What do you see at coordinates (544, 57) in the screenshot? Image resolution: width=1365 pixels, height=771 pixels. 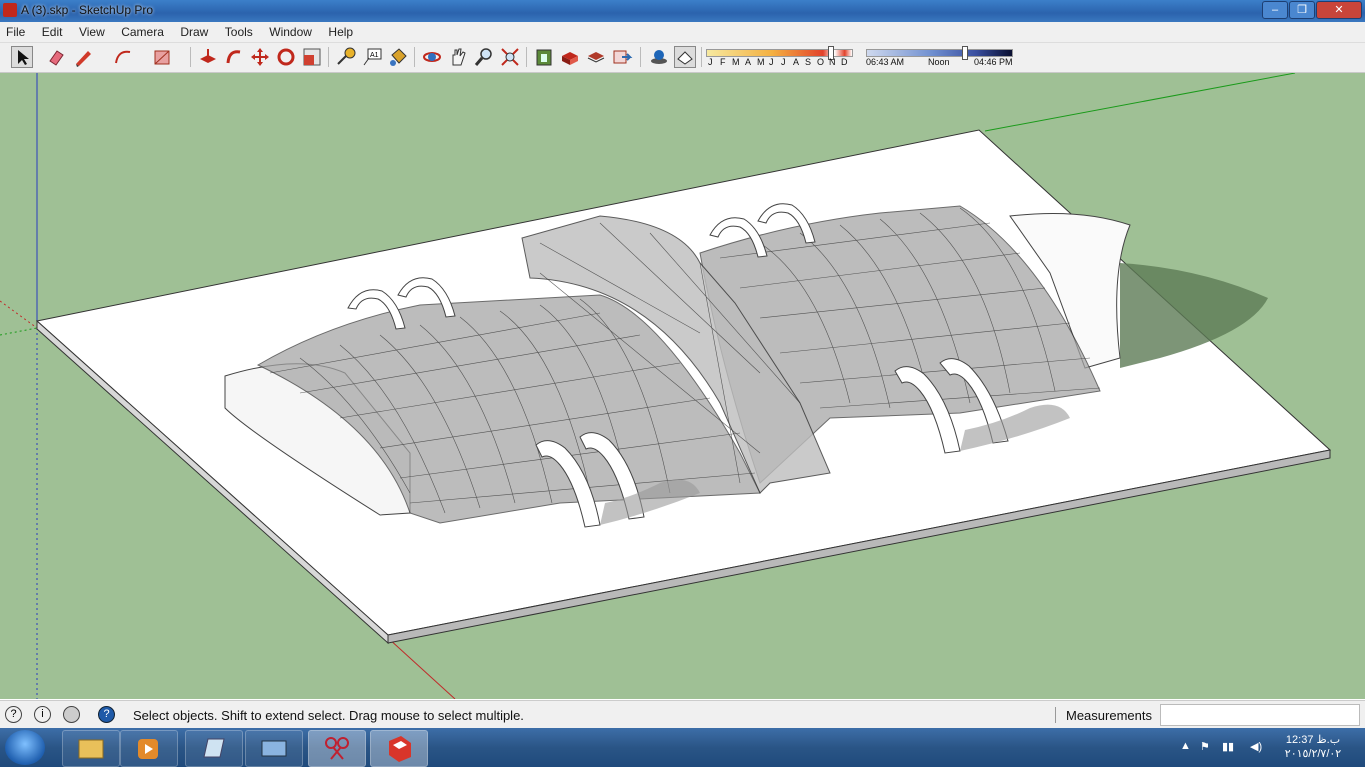 I see `3d-warehouse-button` at bounding box center [544, 57].